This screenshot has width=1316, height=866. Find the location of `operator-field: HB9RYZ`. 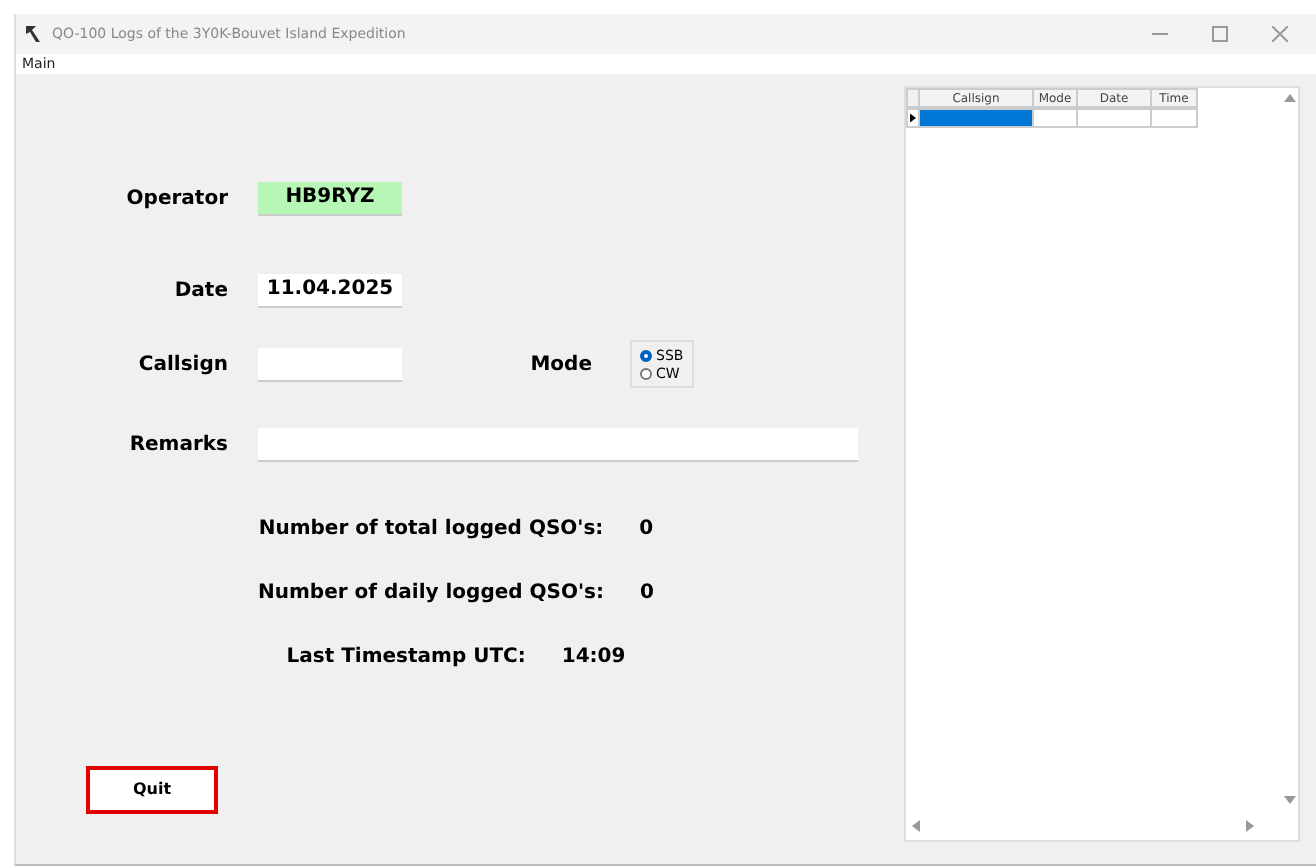

operator-field: HB9RYZ is located at coordinates (330, 198).